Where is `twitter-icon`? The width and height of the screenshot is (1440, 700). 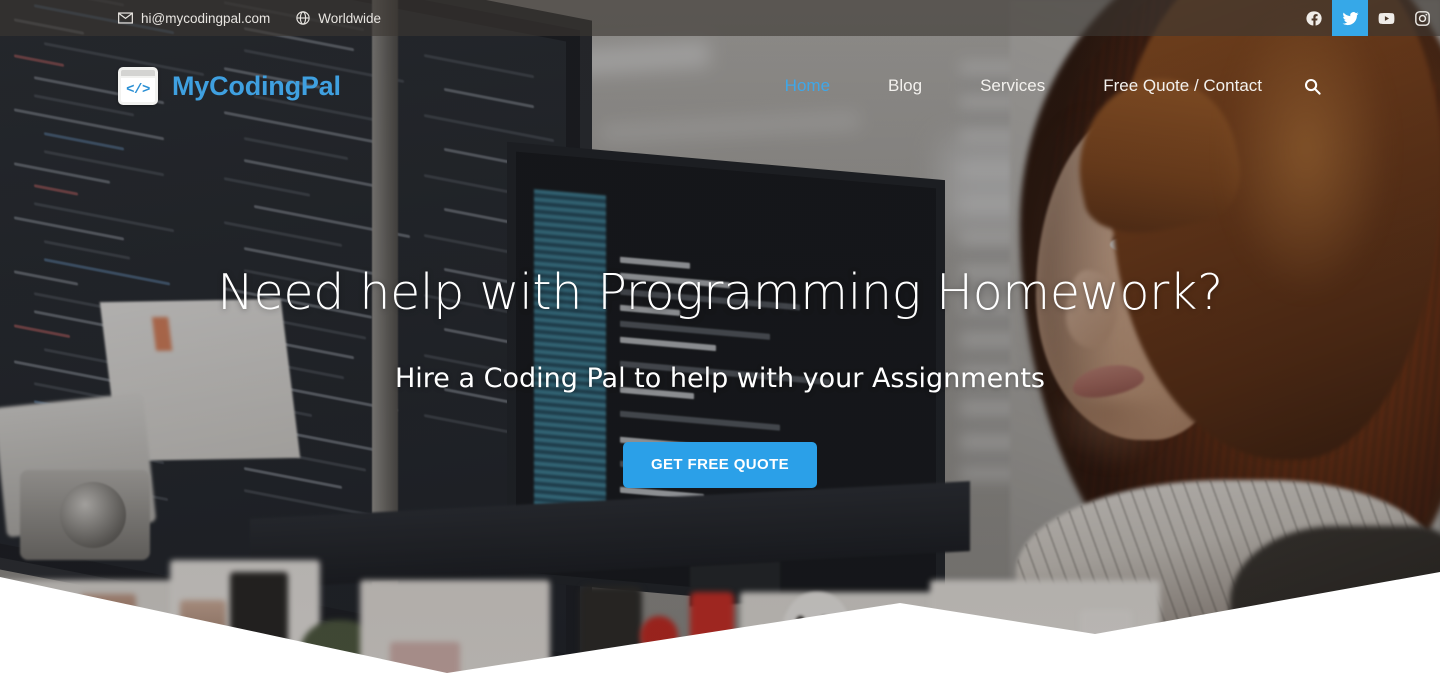 twitter-icon is located at coordinates (1350, 18).